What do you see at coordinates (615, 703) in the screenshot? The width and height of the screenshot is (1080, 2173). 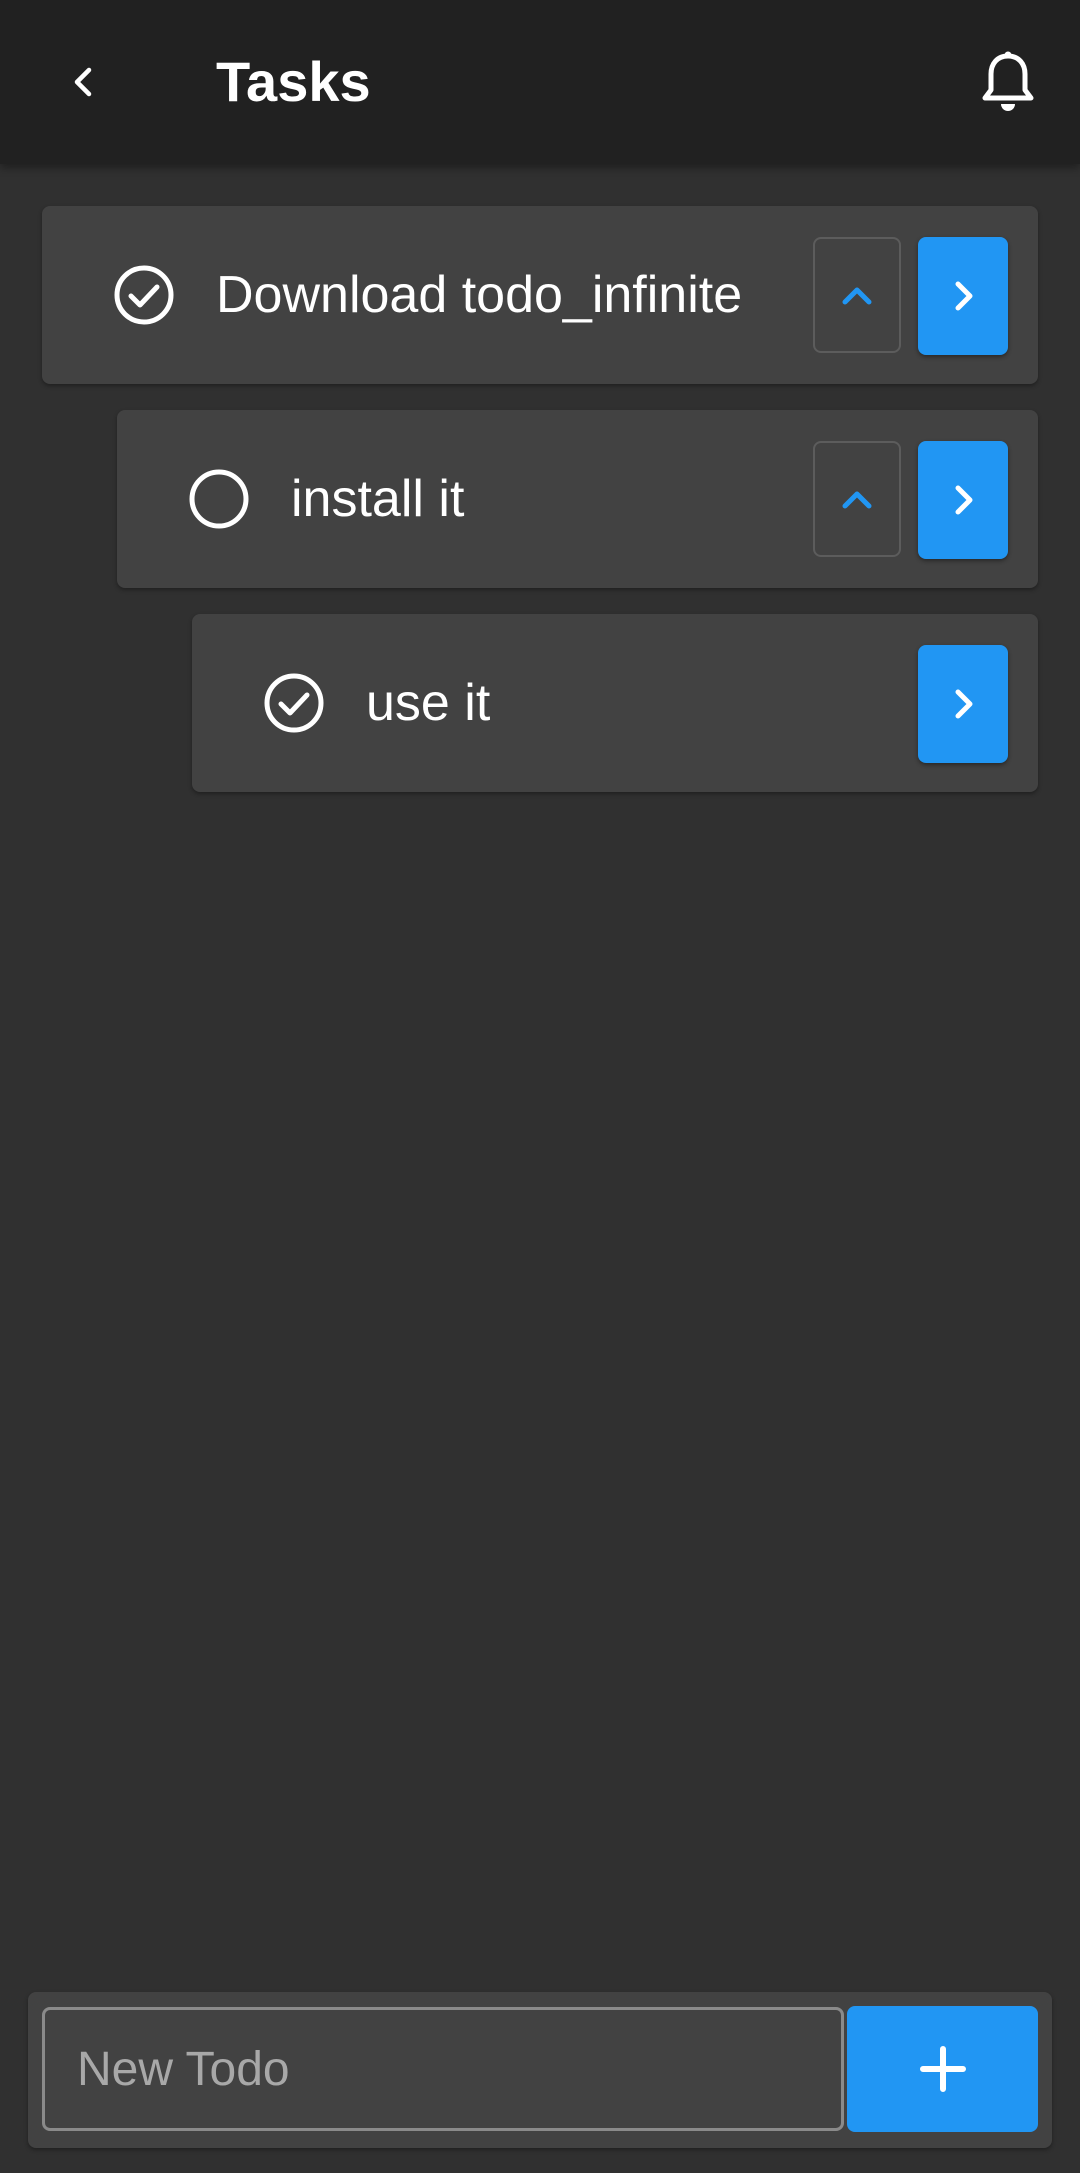 I see `task-card: use it` at bounding box center [615, 703].